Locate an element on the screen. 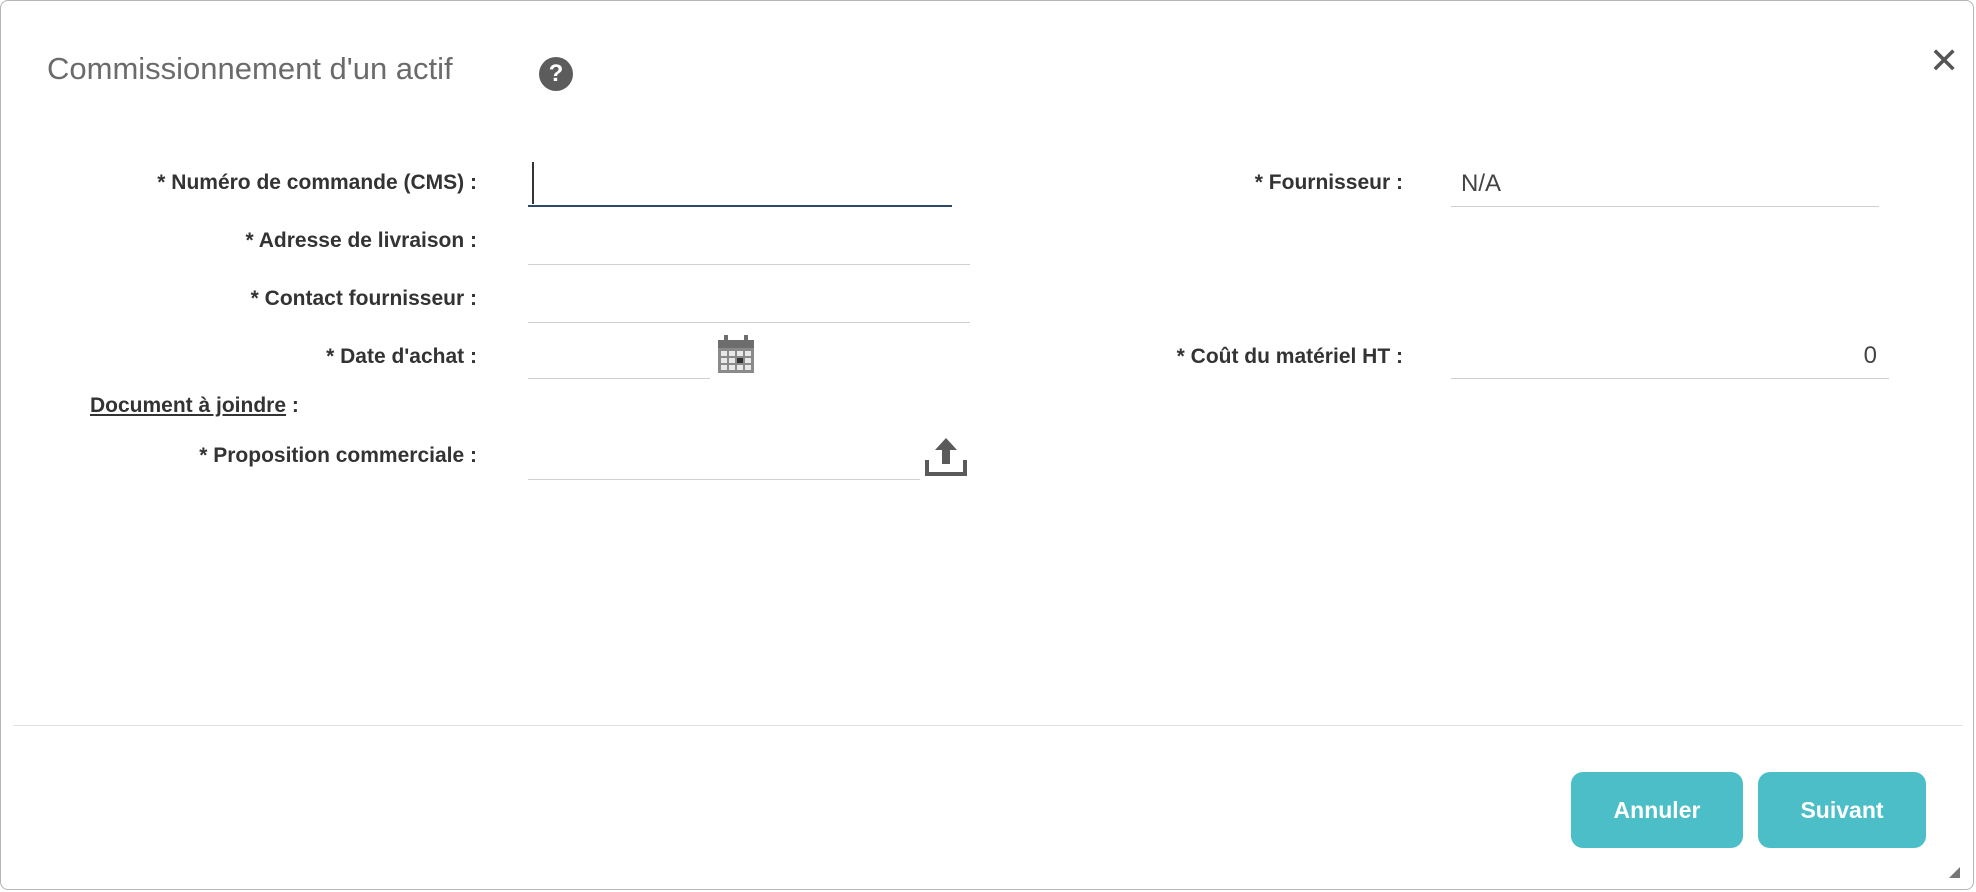 This screenshot has width=1976, height=892. upload-icon is located at coordinates (946, 456).